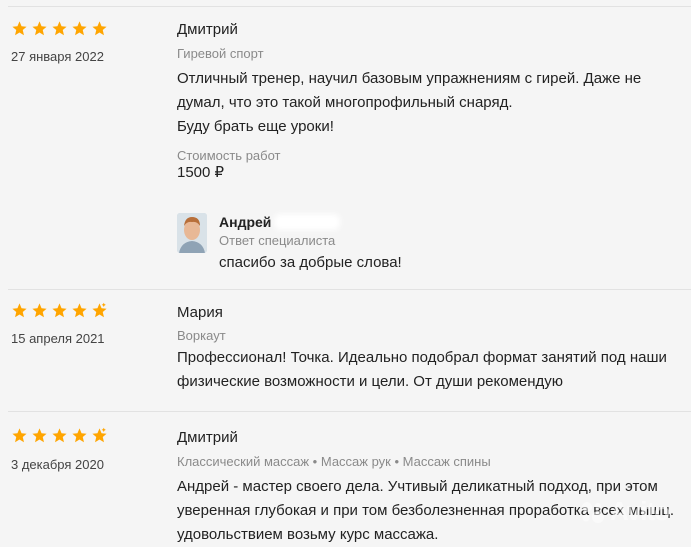 Image resolution: width=691 pixels, height=547 pixels. Describe the element at coordinates (310, 262) in the screenshot. I see `reply-text: спасибо за добрые слова!` at that location.